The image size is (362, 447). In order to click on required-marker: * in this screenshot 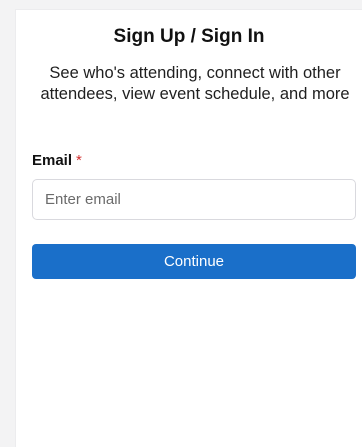, I will do `click(79, 160)`.